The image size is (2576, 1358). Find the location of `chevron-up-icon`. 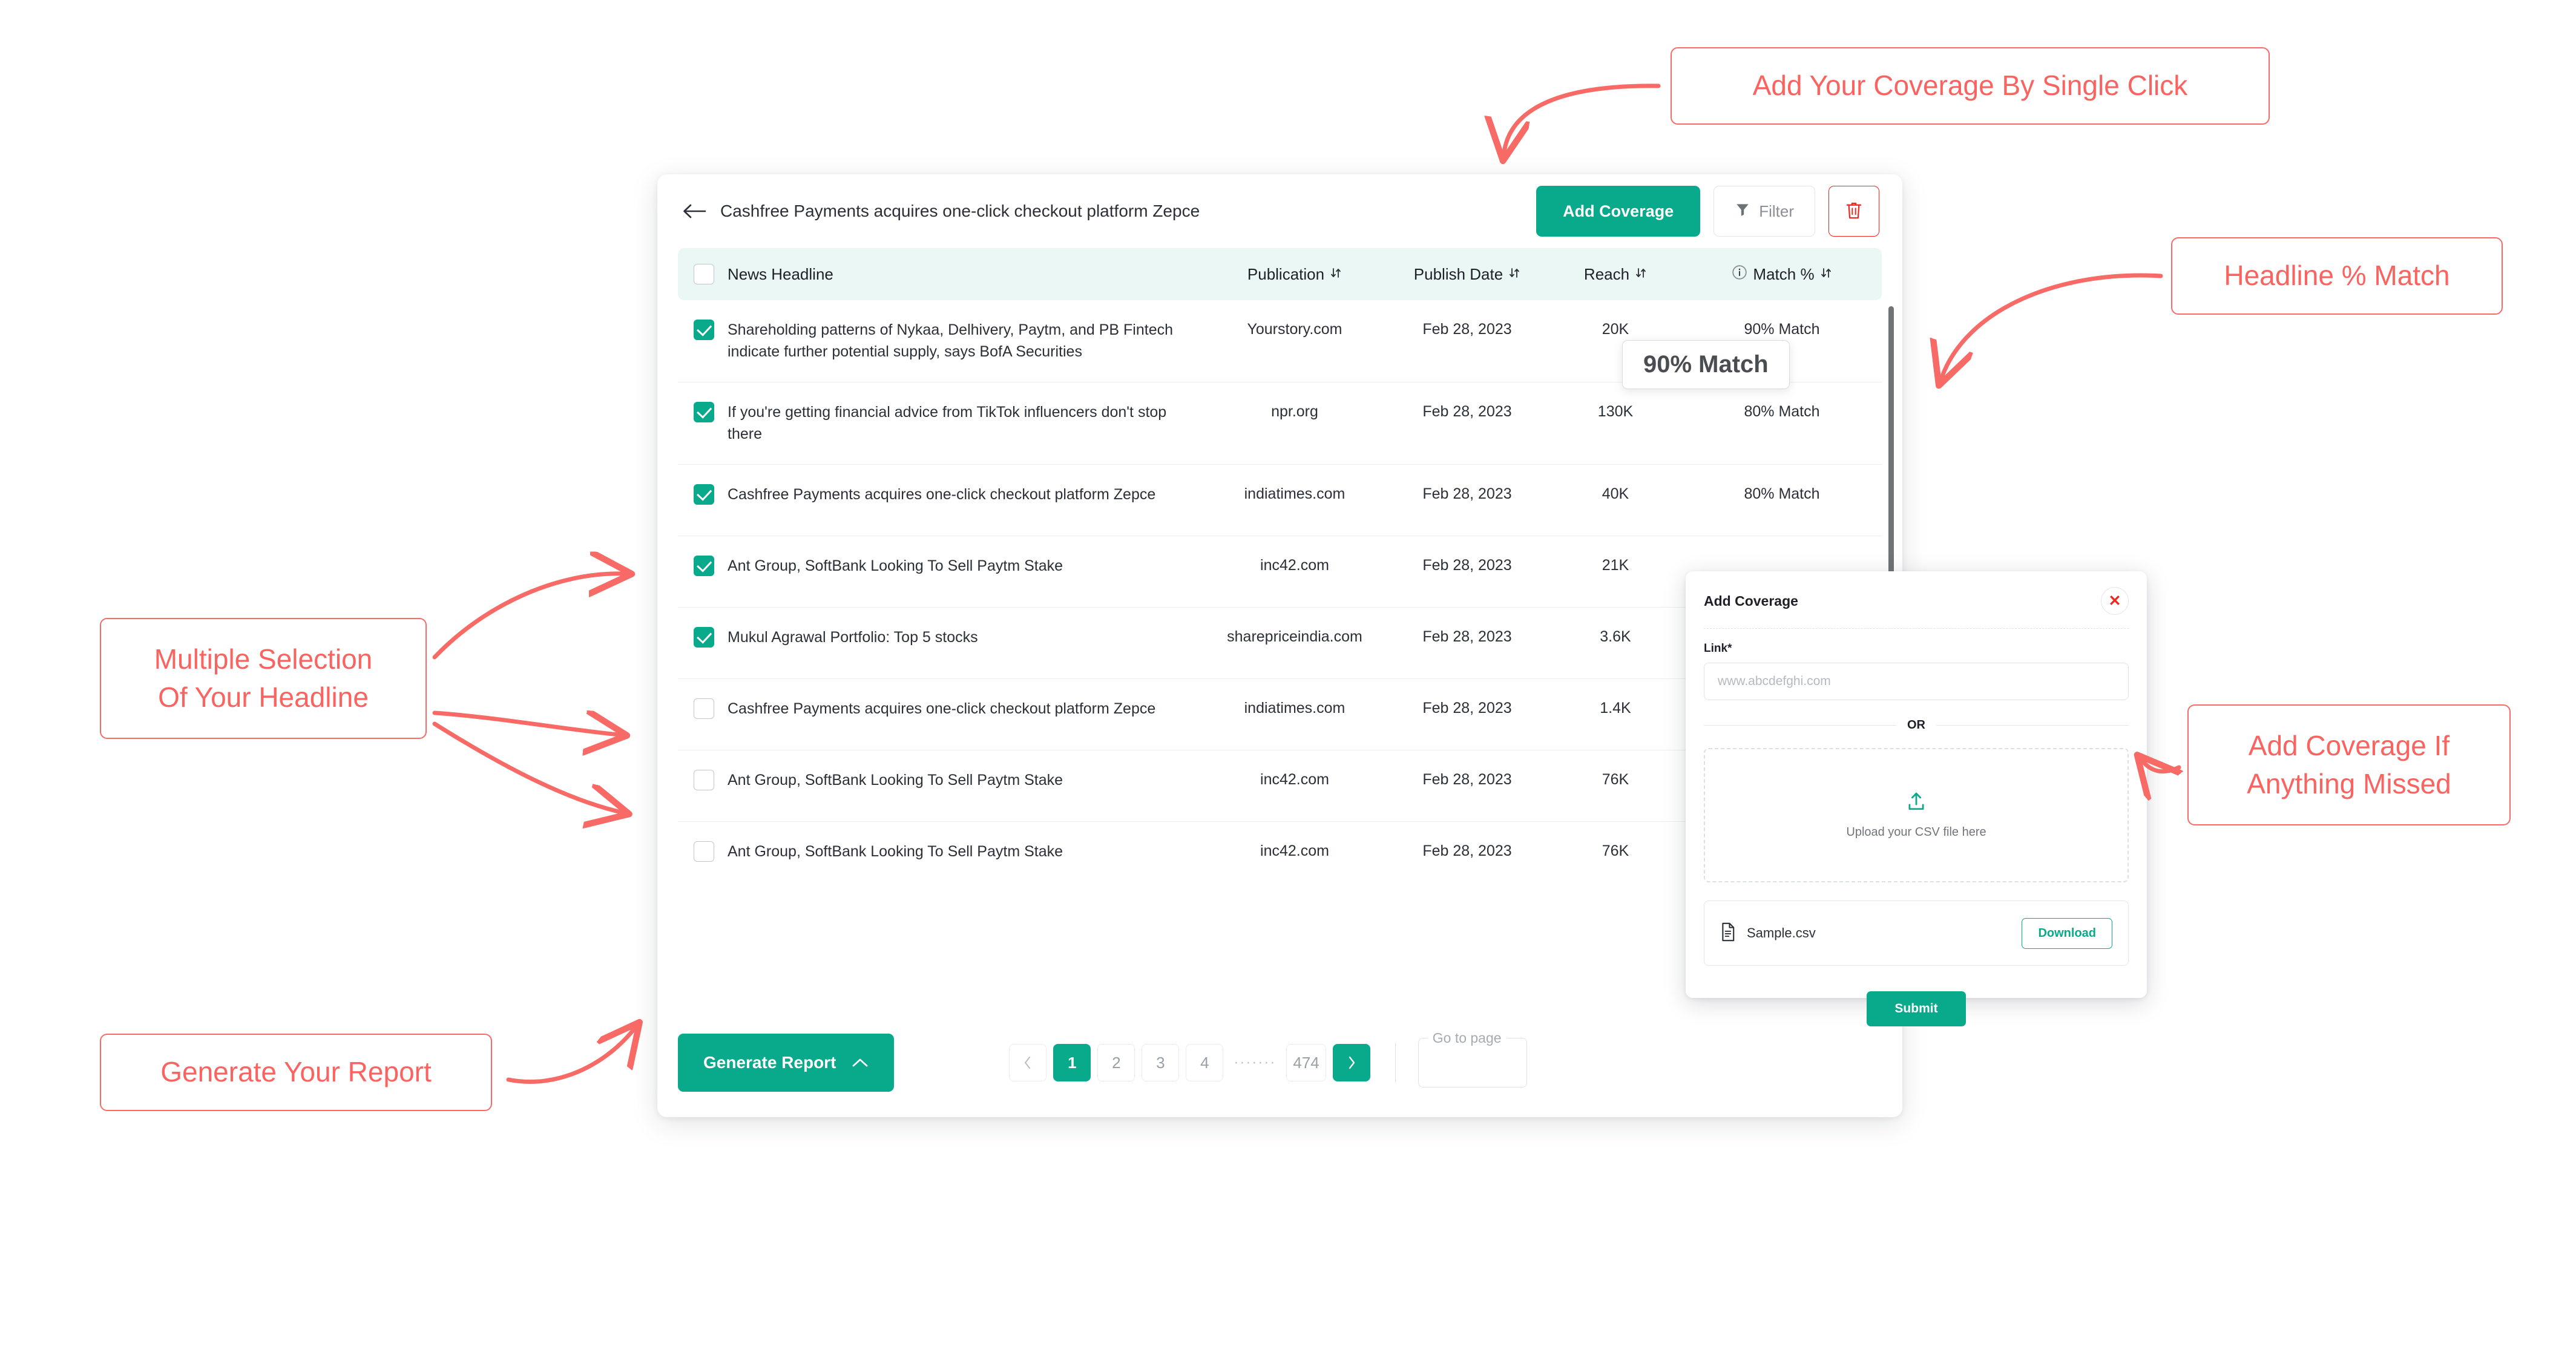

chevron-up-icon is located at coordinates (860, 1062).